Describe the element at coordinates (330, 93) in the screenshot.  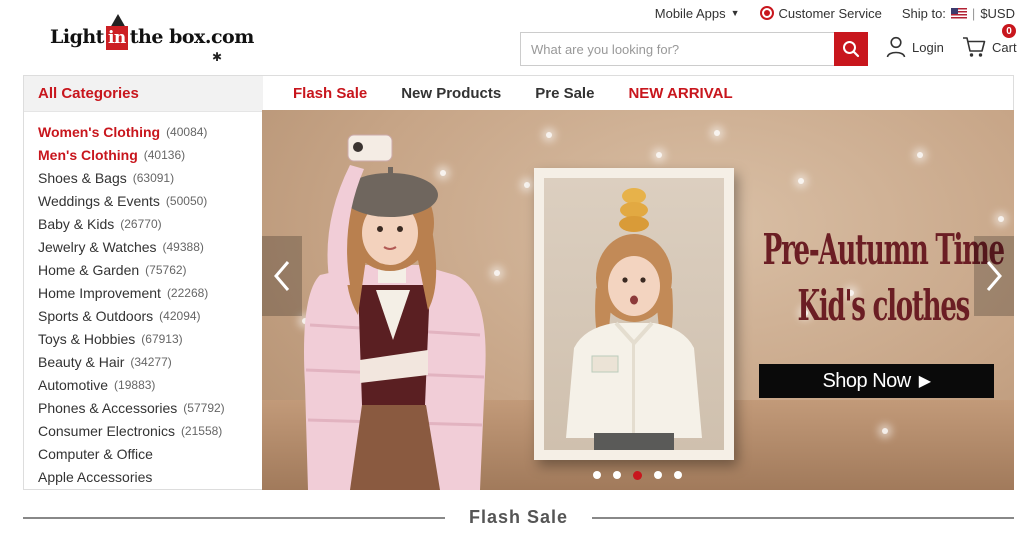
I see `tab-flash-sale: Flash Sale` at that location.